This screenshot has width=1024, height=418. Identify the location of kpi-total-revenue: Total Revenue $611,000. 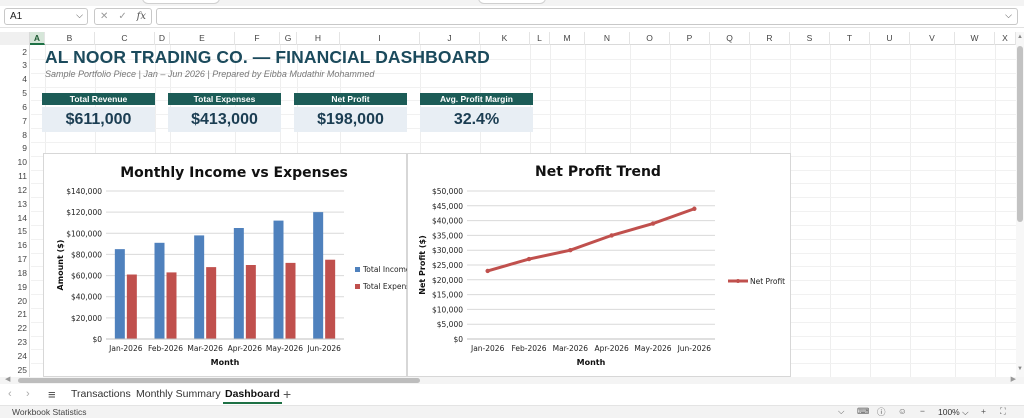
(98, 112).